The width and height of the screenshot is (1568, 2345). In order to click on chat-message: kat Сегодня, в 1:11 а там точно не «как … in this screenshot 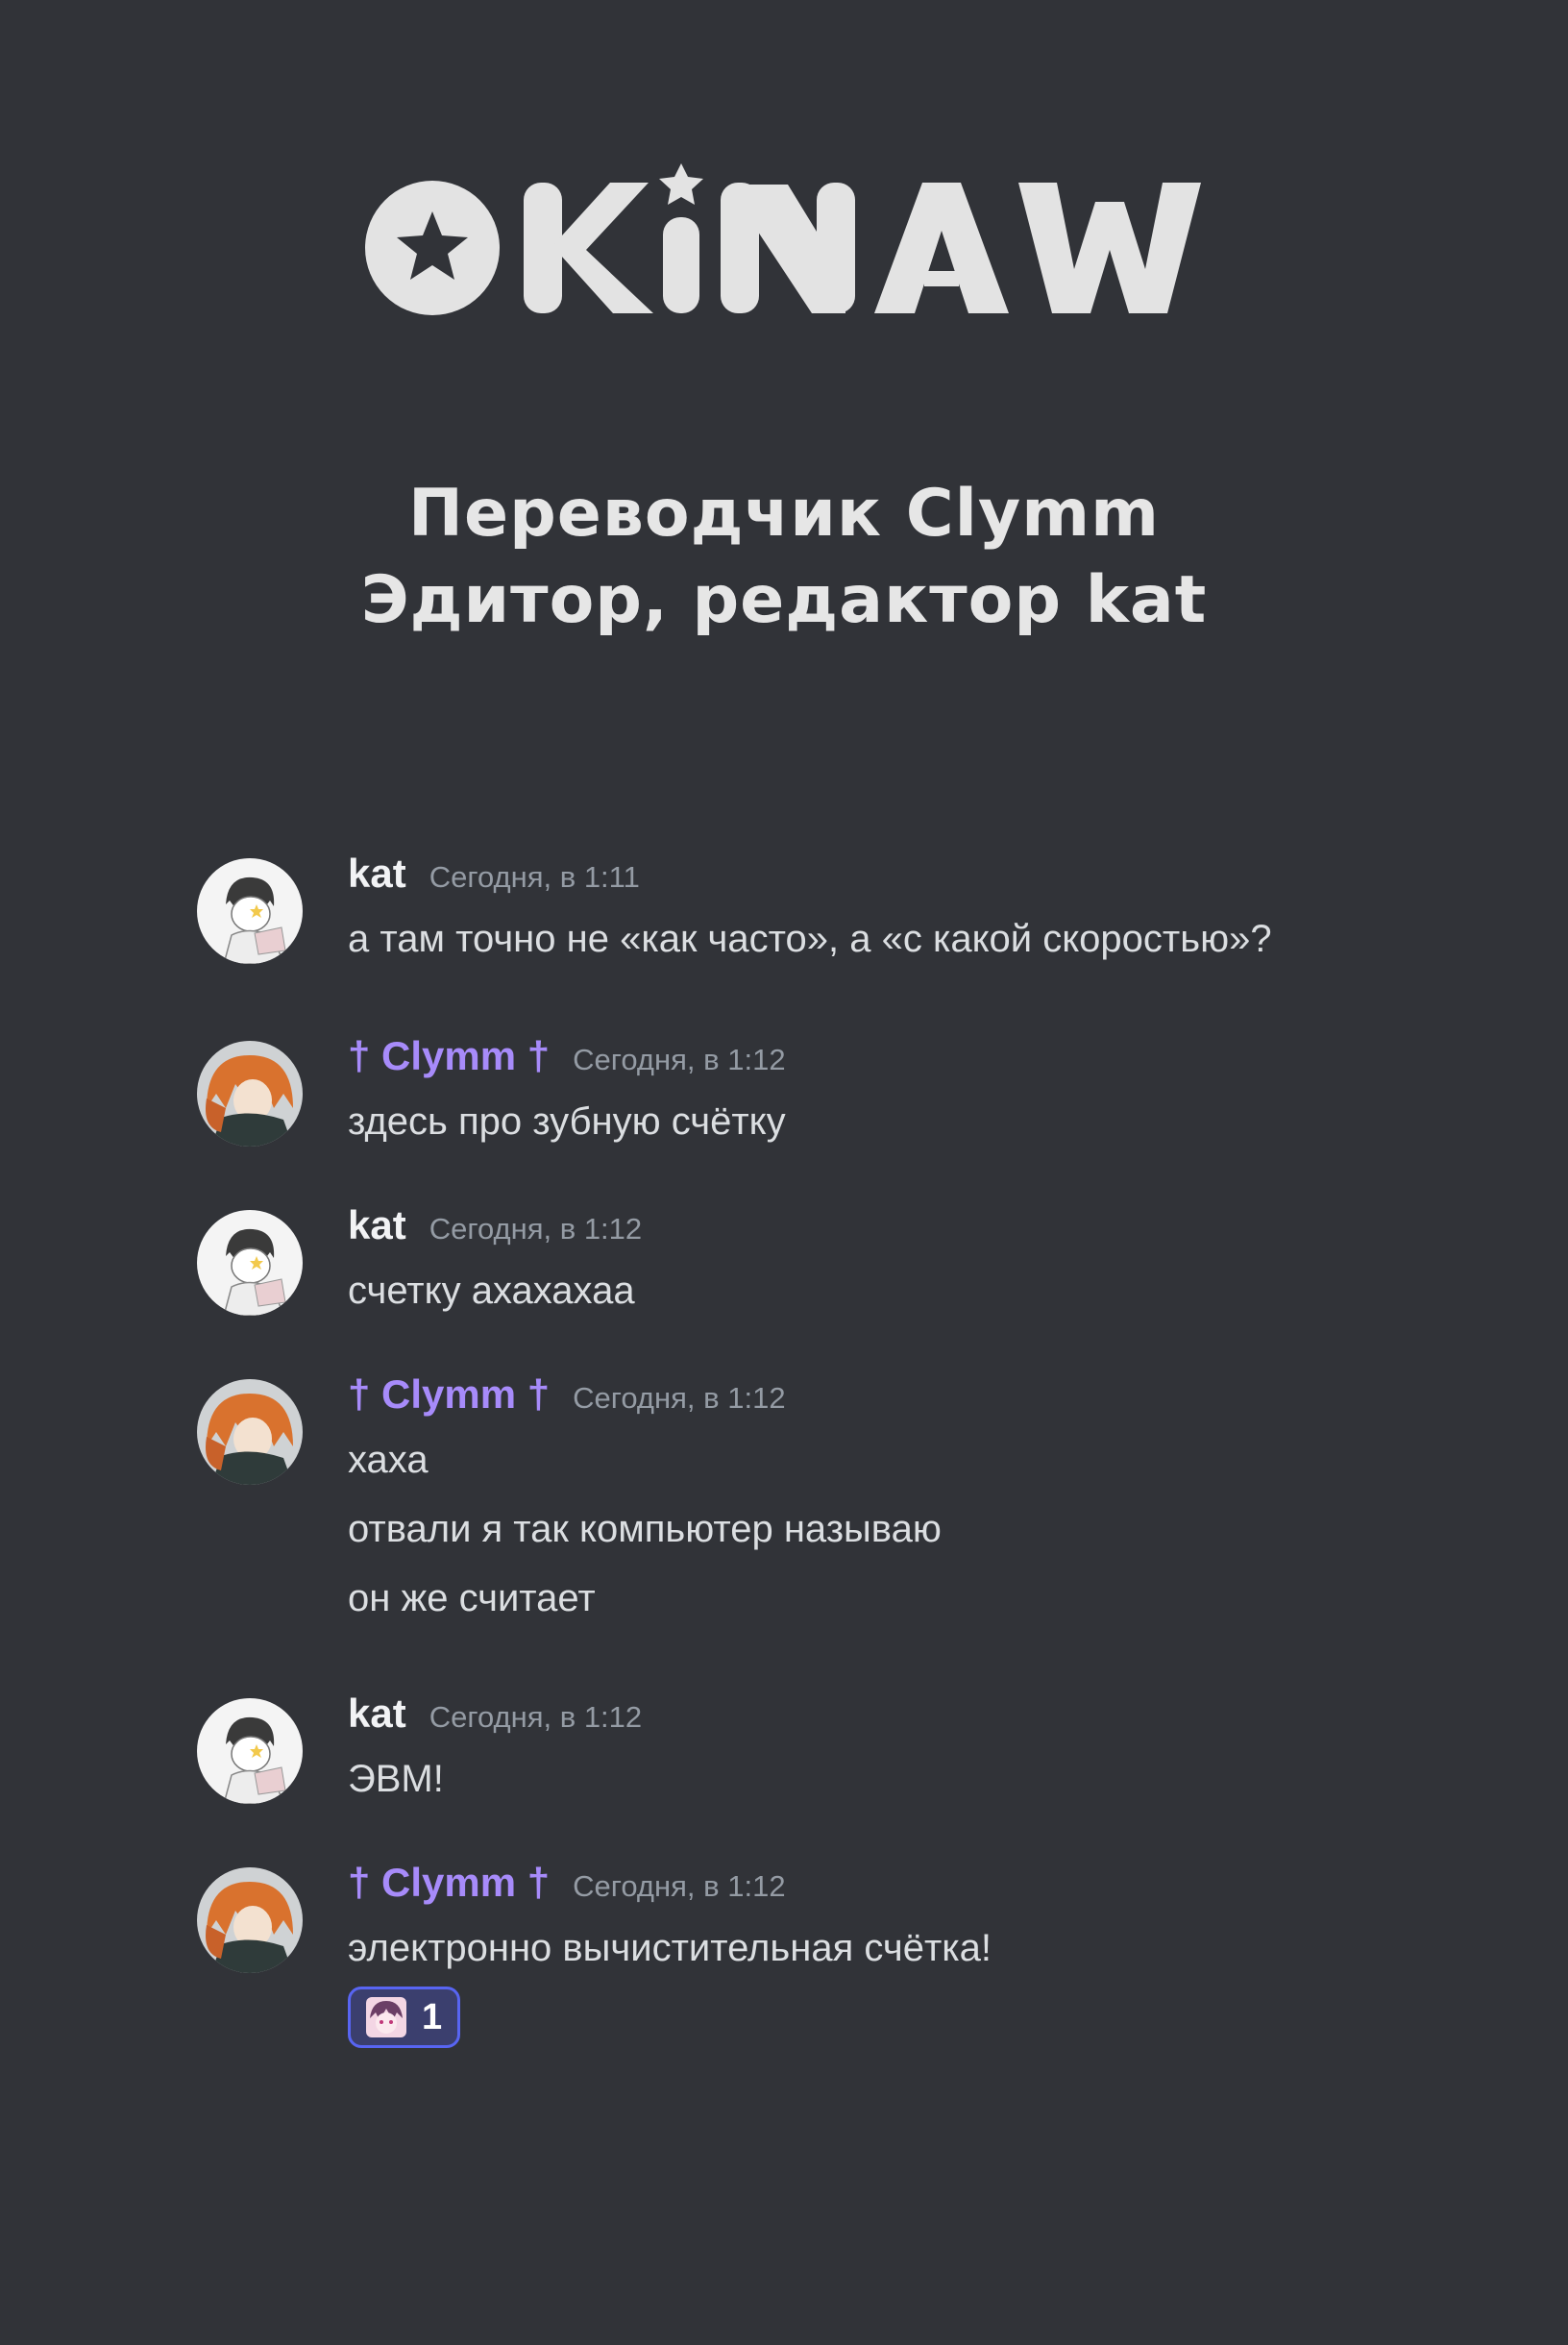, I will do `click(821, 912)`.